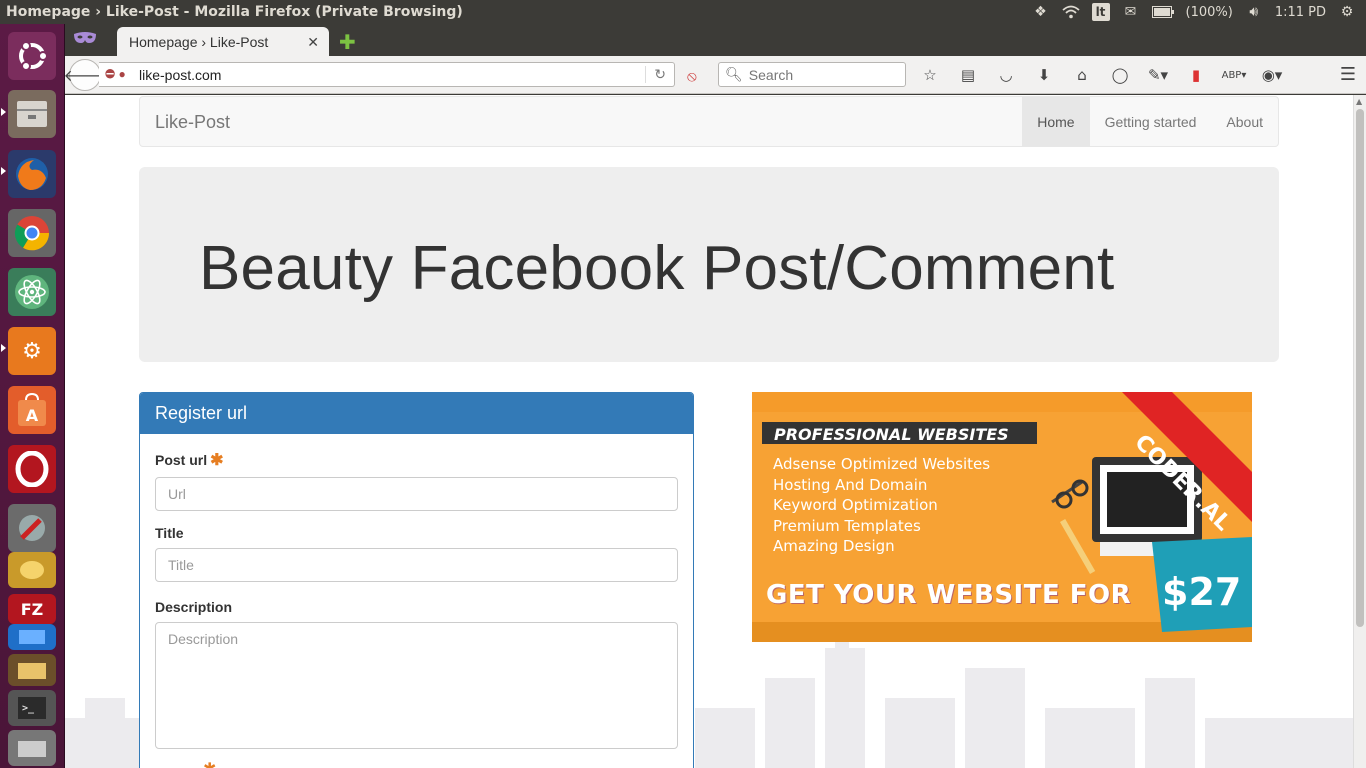 This screenshot has height=768, width=1366. Describe the element at coordinates (1254, 12) in the screenshot. I see `volume-icon: 🔊︎` at that location.